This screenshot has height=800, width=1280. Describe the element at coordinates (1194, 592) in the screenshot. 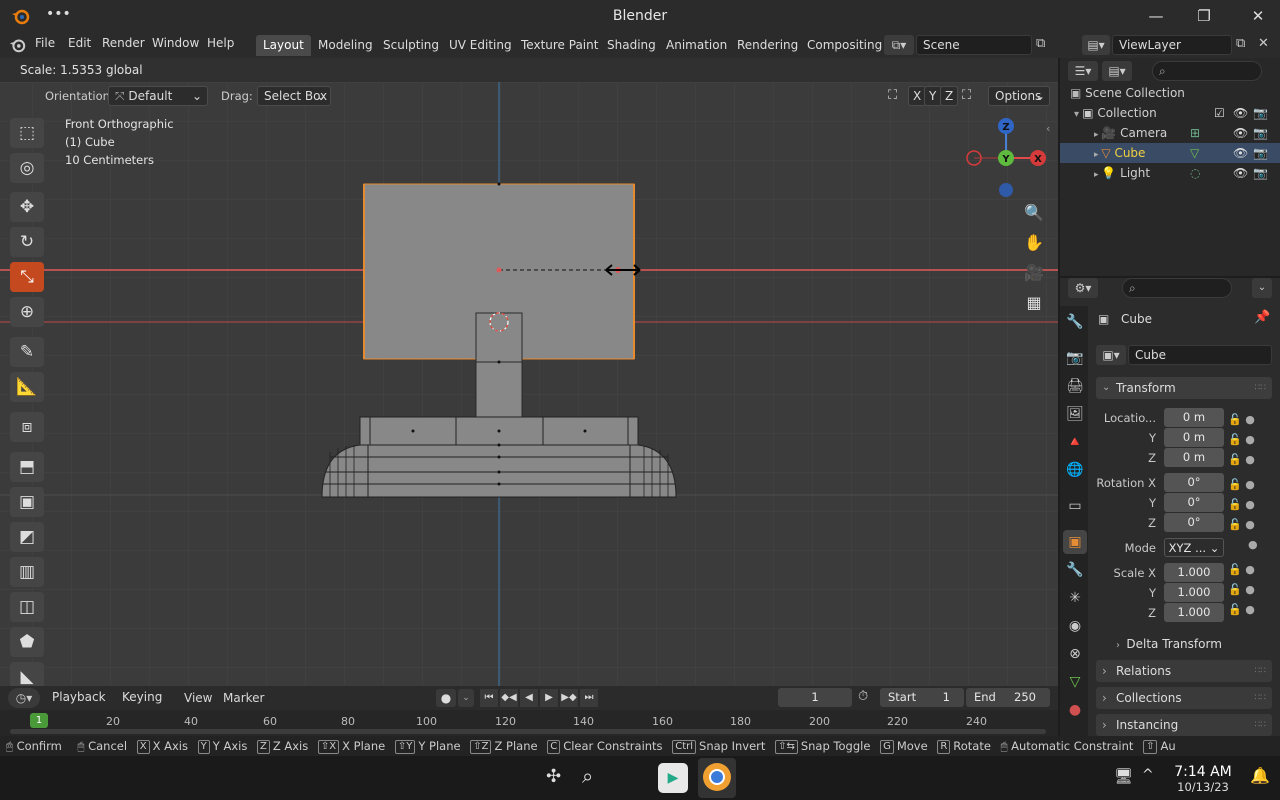

I see `scale-y-field: 1.000` at that location.